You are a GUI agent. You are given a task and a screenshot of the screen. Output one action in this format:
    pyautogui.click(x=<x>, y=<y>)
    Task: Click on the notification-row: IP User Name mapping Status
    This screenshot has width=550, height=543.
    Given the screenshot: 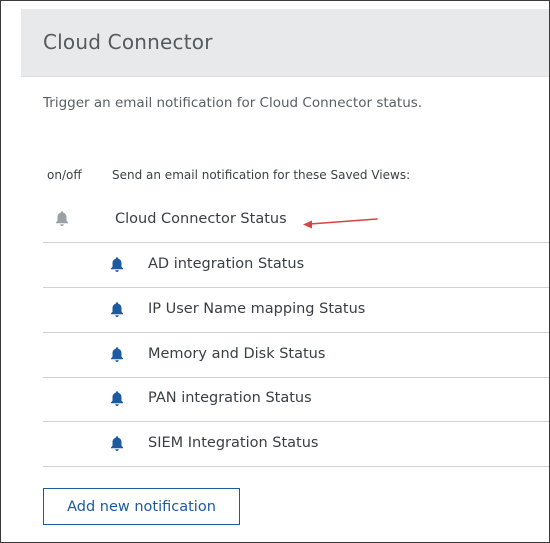 What is the action you would take?
    pyautogui.click(x=296, y=310)
    